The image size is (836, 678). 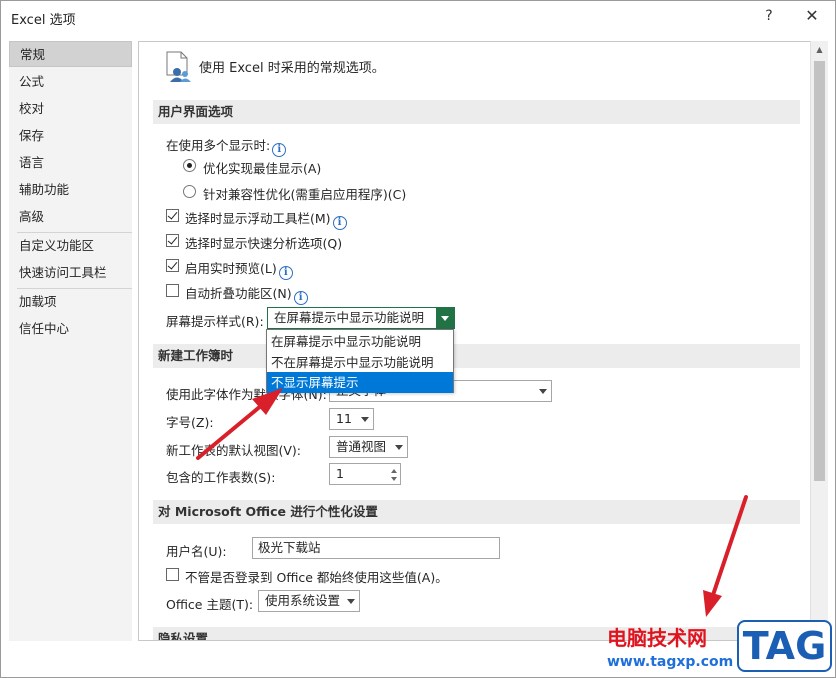 I want to click on default-view-label: 新工作表的默认视图(V):, so click(x=234, y=450).